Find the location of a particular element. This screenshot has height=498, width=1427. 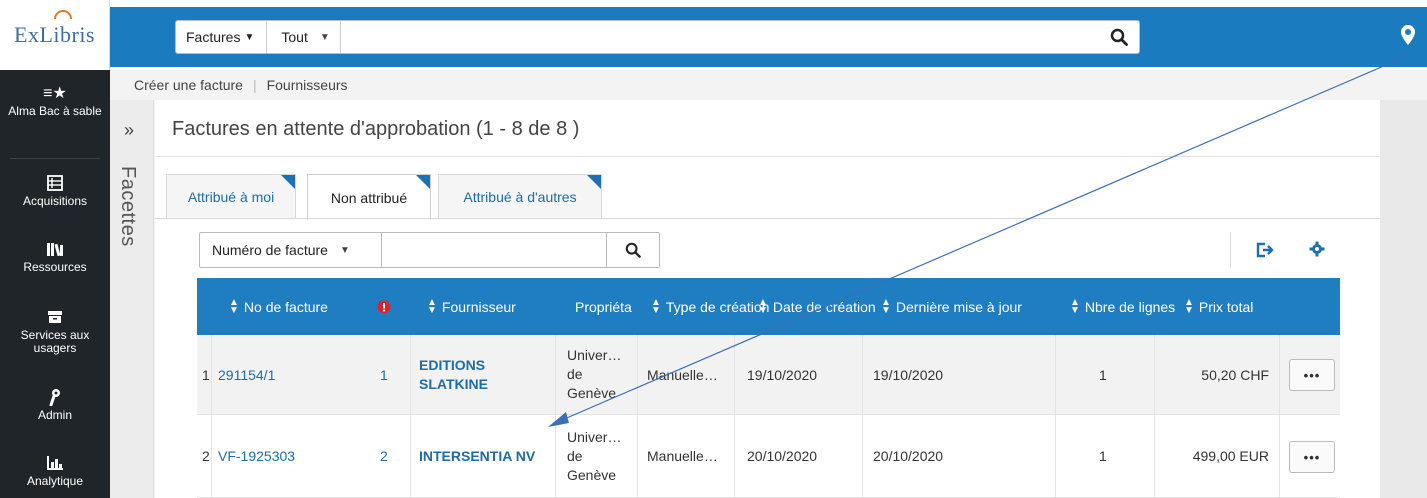

bar-chart-icon is located at coordinates (55, 463).